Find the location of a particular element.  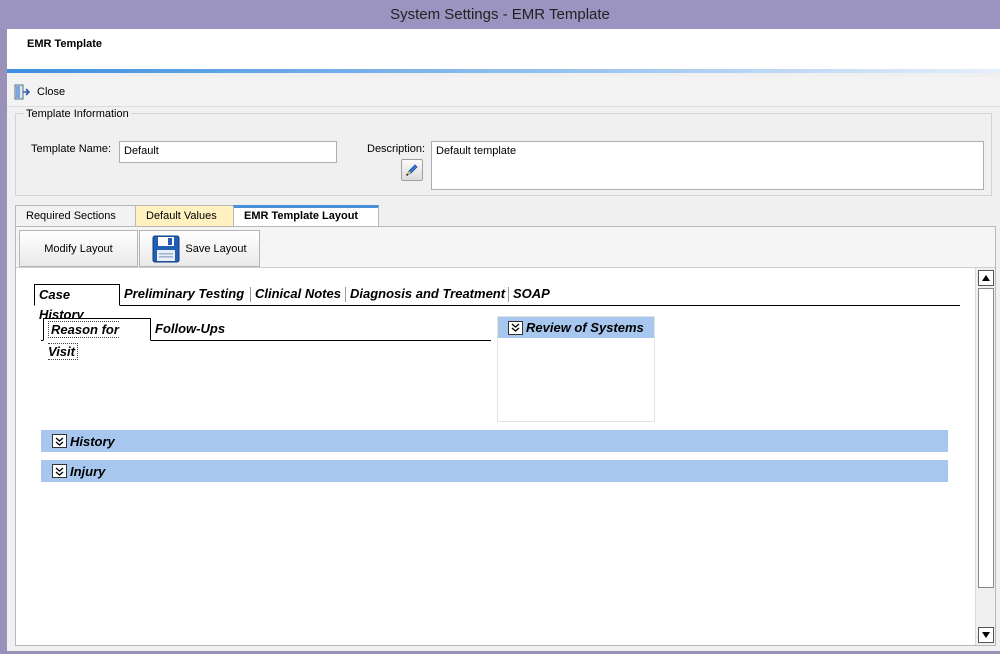

review-of-systems-section: Review of Systems is located at coordinates (576, 369).